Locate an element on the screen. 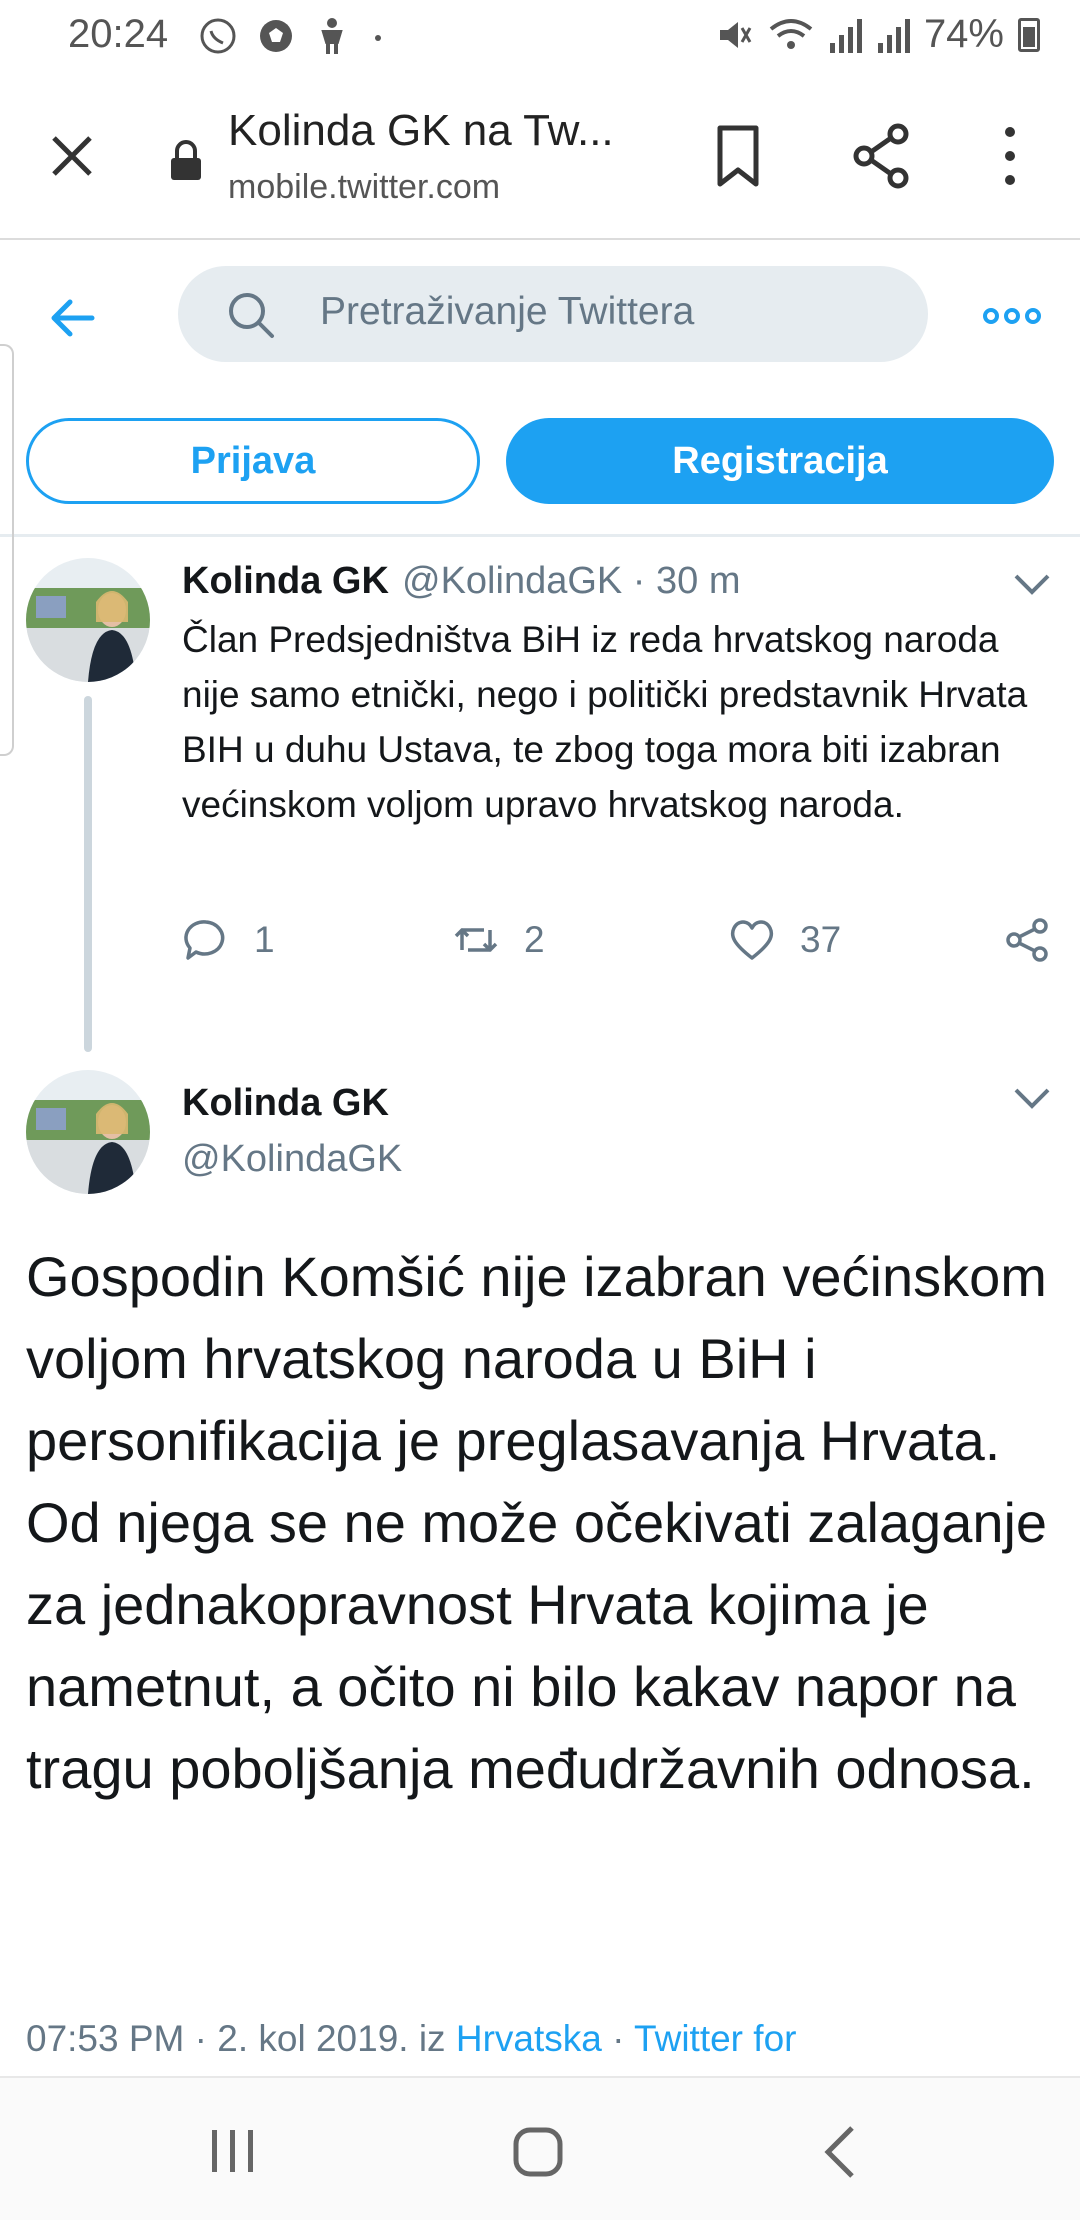 The image size is (1080, 2220). tweet-author-handle: @KolindaGK is located at coordinates (292, 1159).